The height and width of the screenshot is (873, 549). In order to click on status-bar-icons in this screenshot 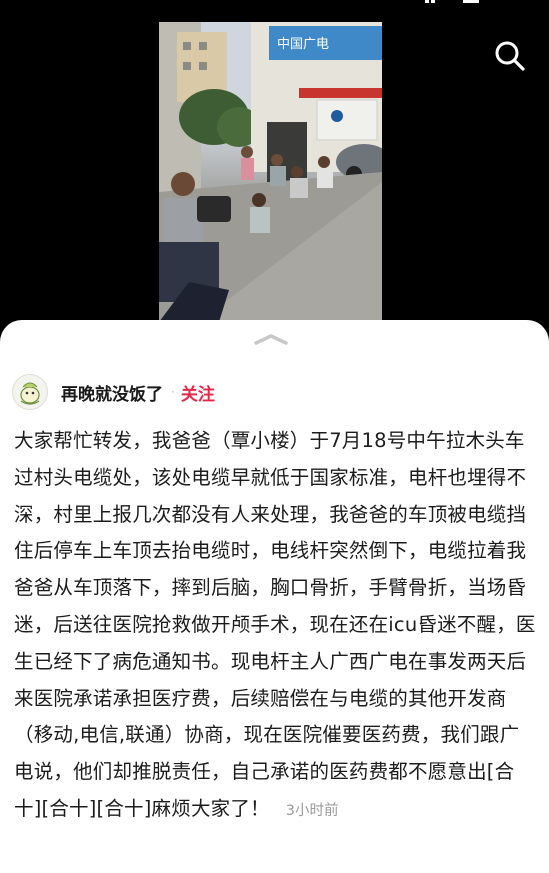, I will do `click(452, 1)`.